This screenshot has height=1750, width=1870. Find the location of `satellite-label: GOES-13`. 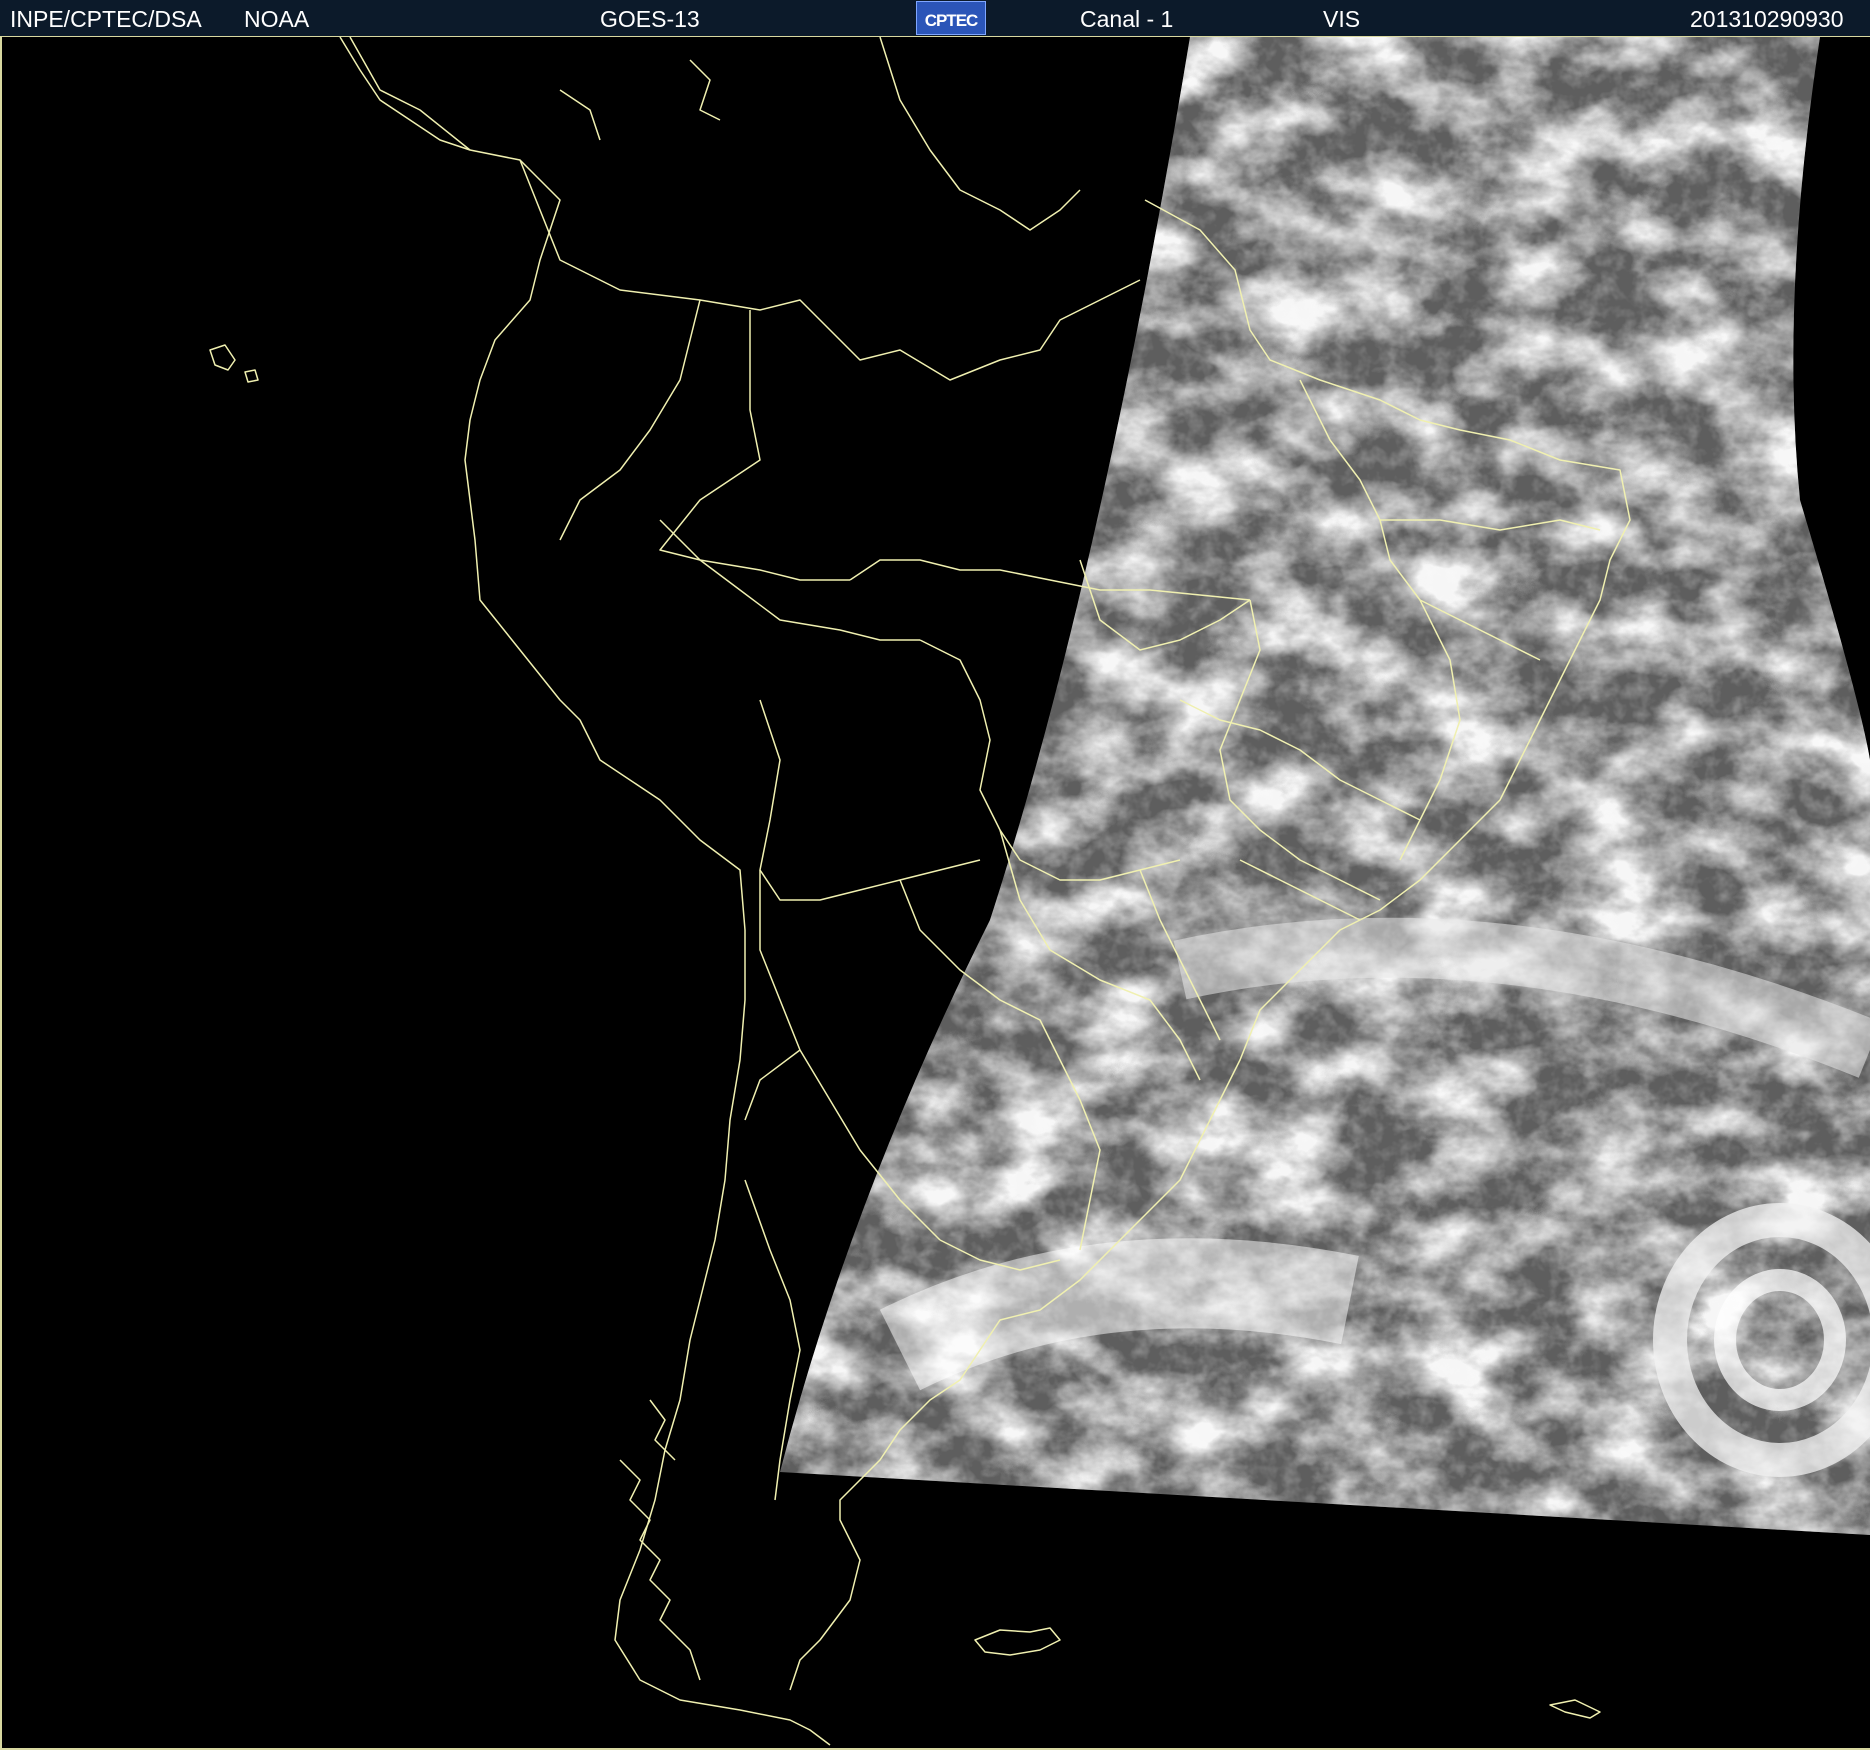

satellite-label: GOES-13 is located at coordinates (650, 19).